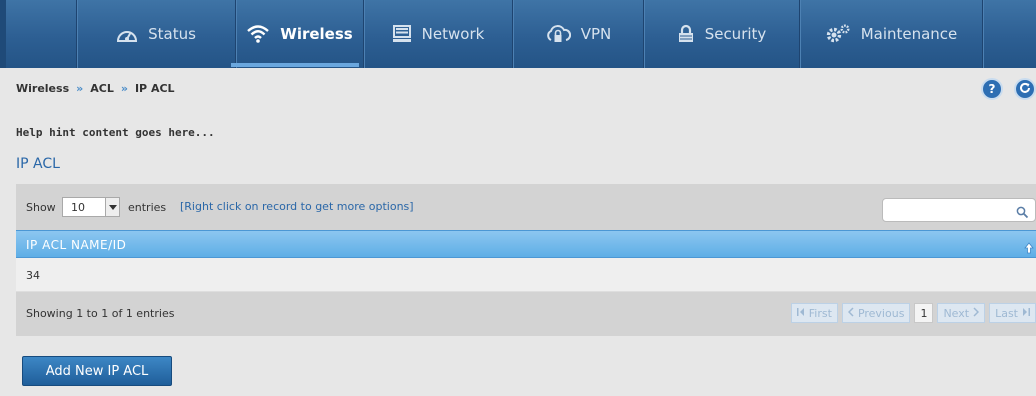 This screenshot has width=1036, height=396. Describe the element at coordinates (526, 244) in the screenshot. I see `table-header: IP ACL NAME/ID` at that location.